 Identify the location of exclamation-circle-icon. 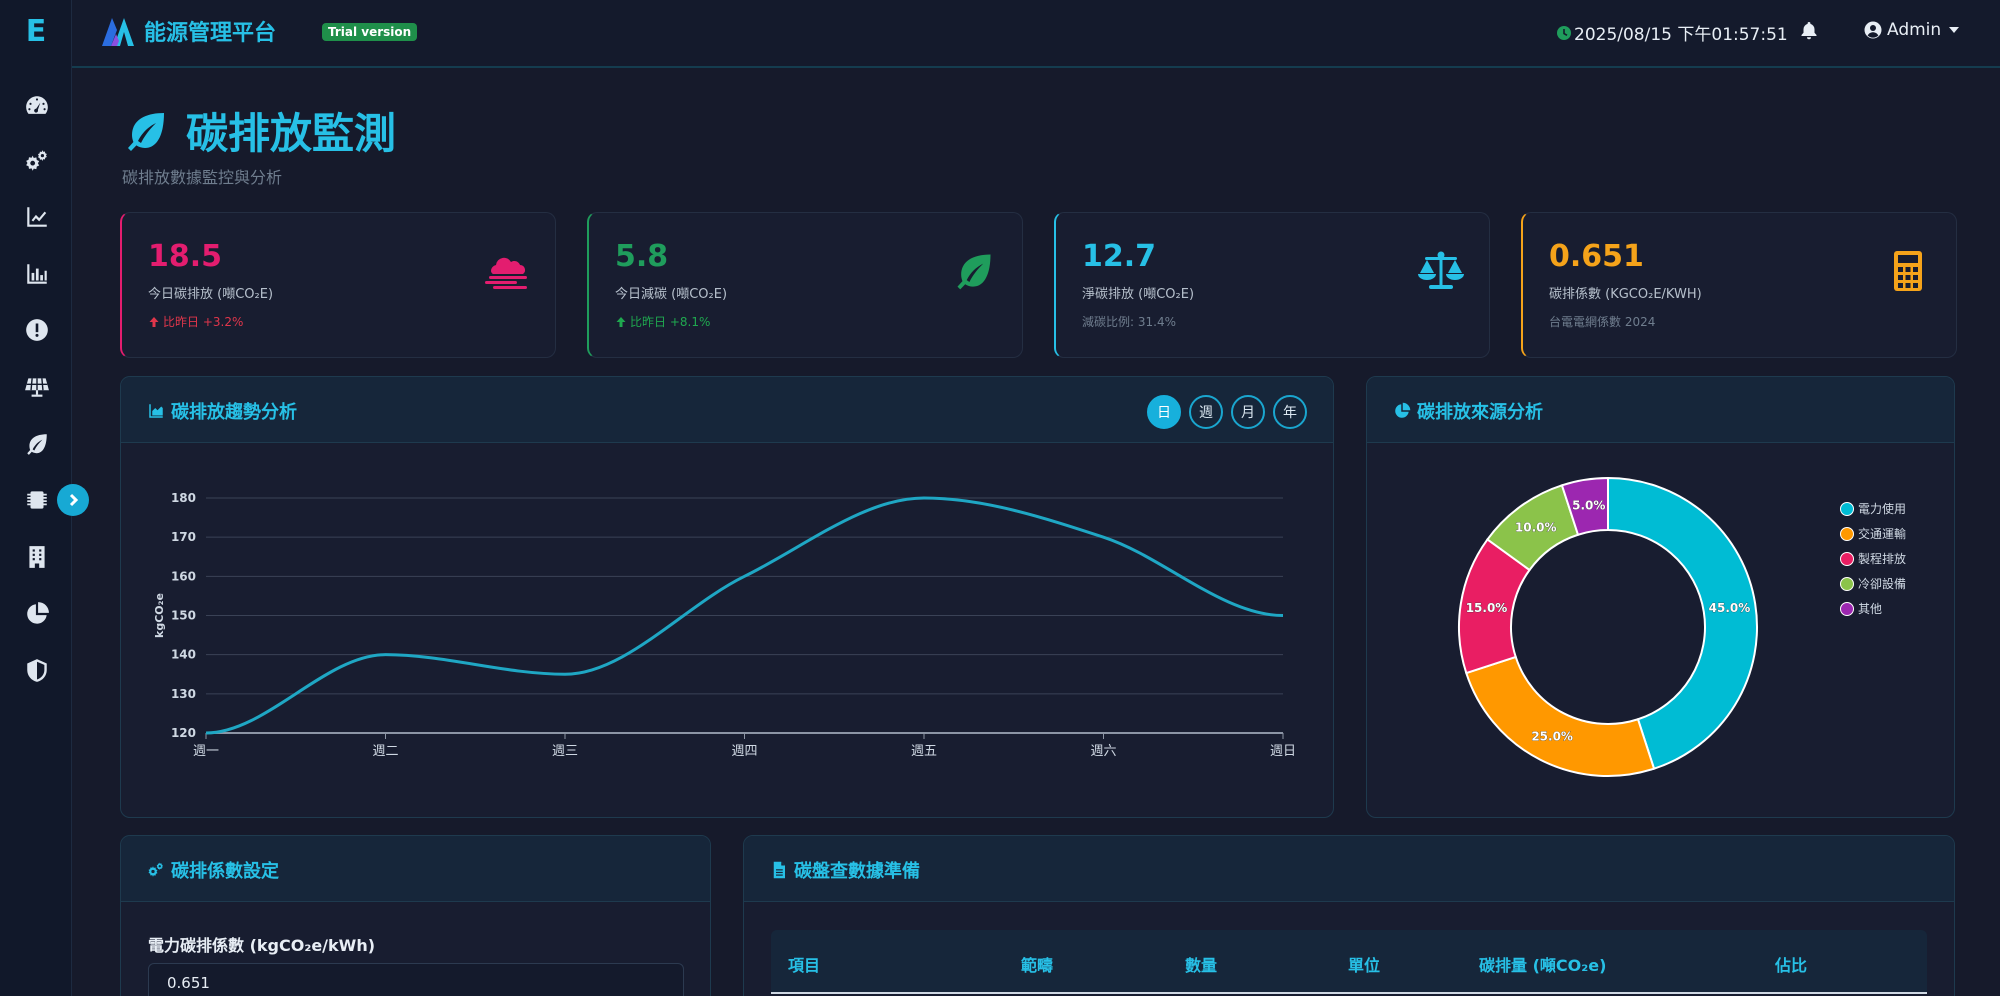
(37, 330).